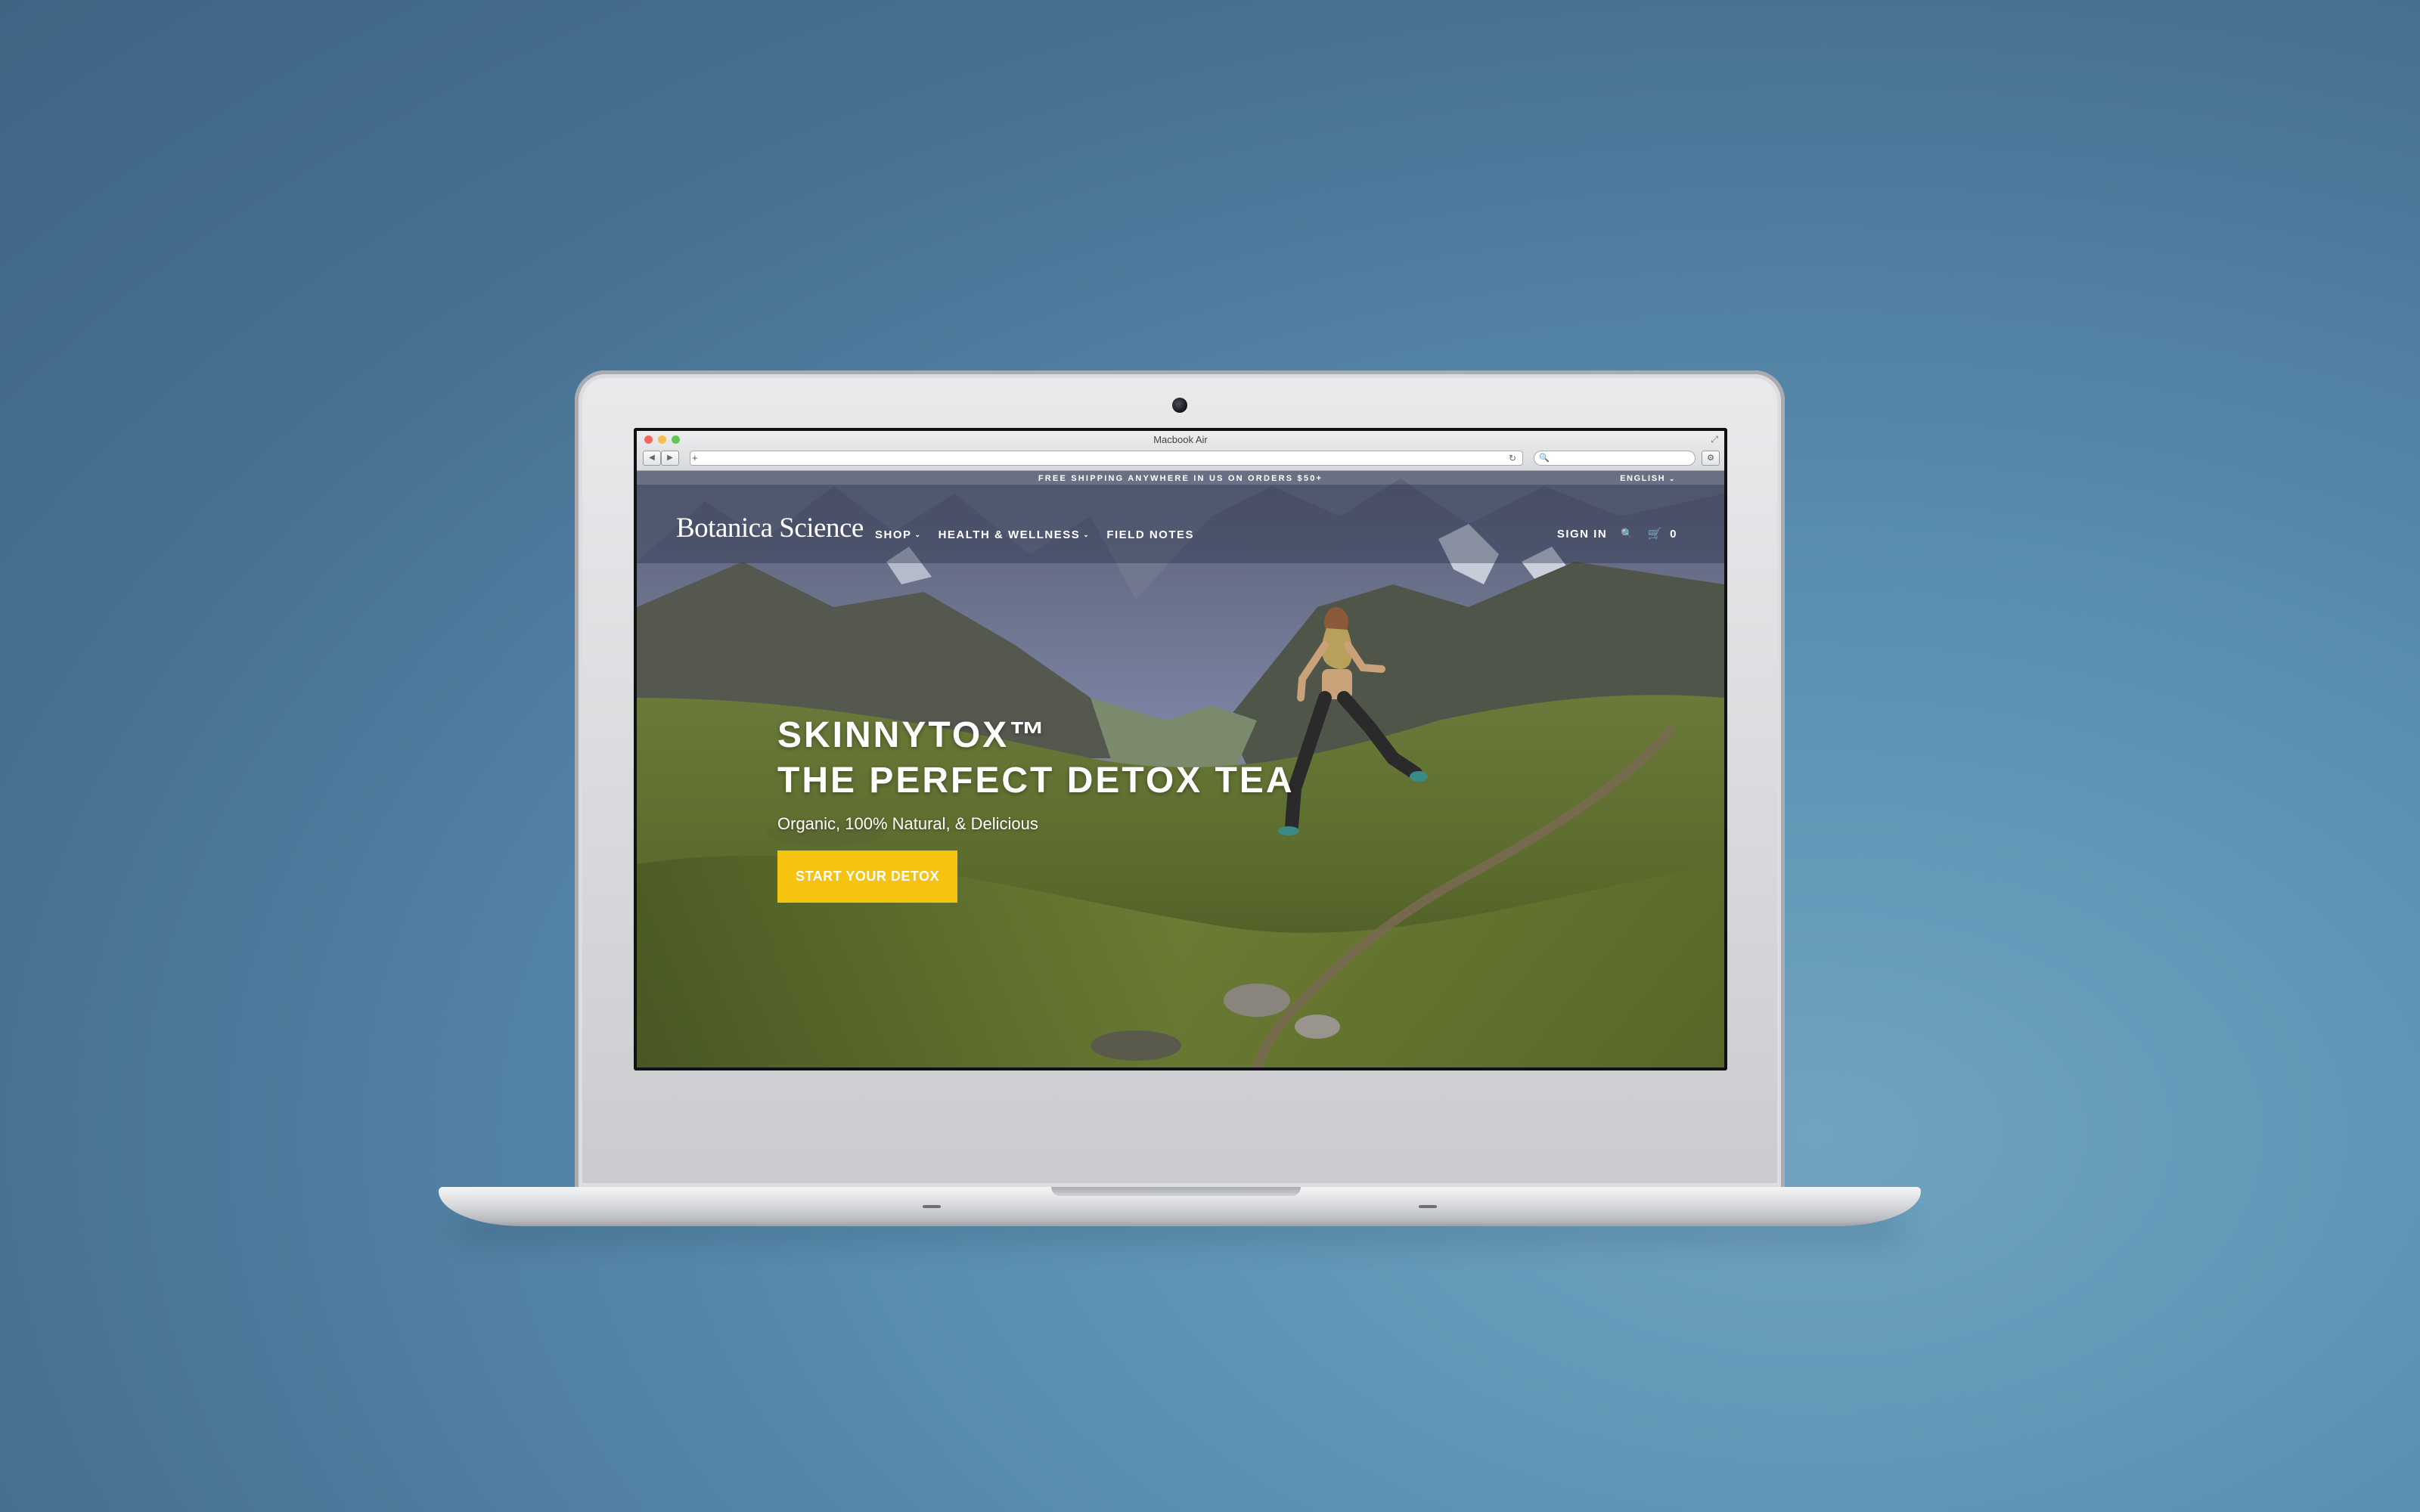 The height and width of the screenshot is (1512, 2420). What do you see at coordinates (1180, 440) in the screenshot?
I see `window-title: Macbook Air` at bounding box center [1180, 440].